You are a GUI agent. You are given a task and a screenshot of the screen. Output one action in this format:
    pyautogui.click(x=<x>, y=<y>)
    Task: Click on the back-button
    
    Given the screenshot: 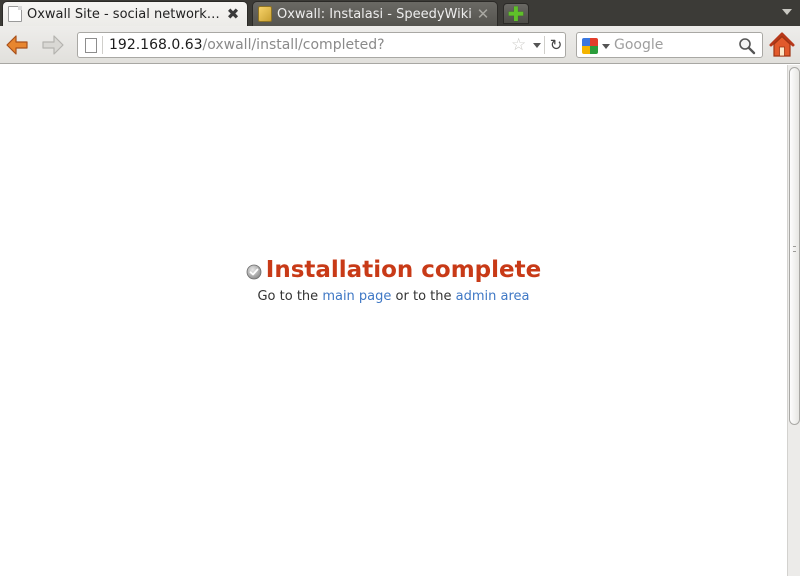 What is the action you would take?
    pyautogui.click(x=17, y=45)
    